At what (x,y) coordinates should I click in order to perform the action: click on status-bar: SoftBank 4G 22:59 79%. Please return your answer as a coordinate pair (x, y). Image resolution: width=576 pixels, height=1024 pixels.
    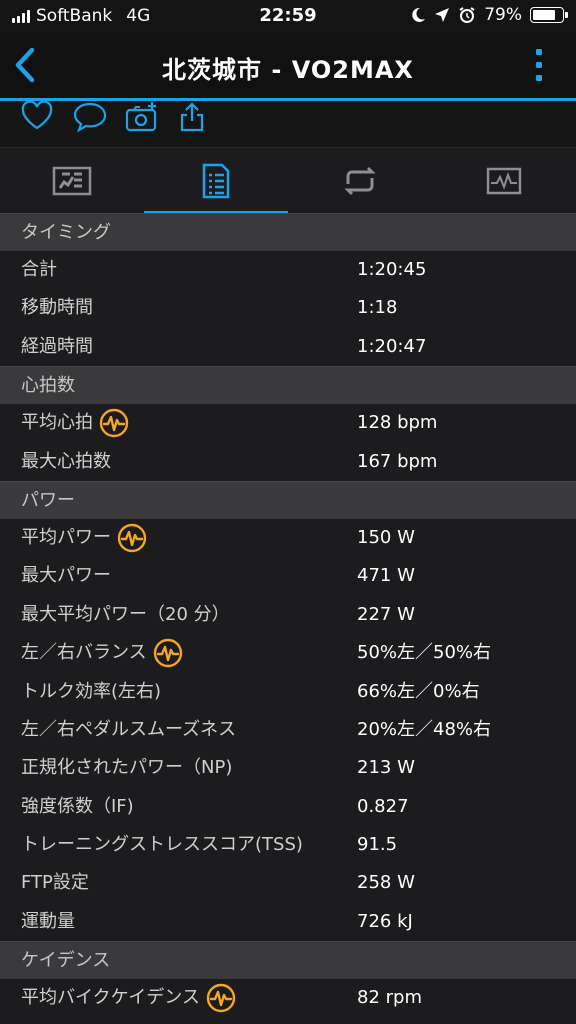
    Looking at the image, I should click on (288, 16).